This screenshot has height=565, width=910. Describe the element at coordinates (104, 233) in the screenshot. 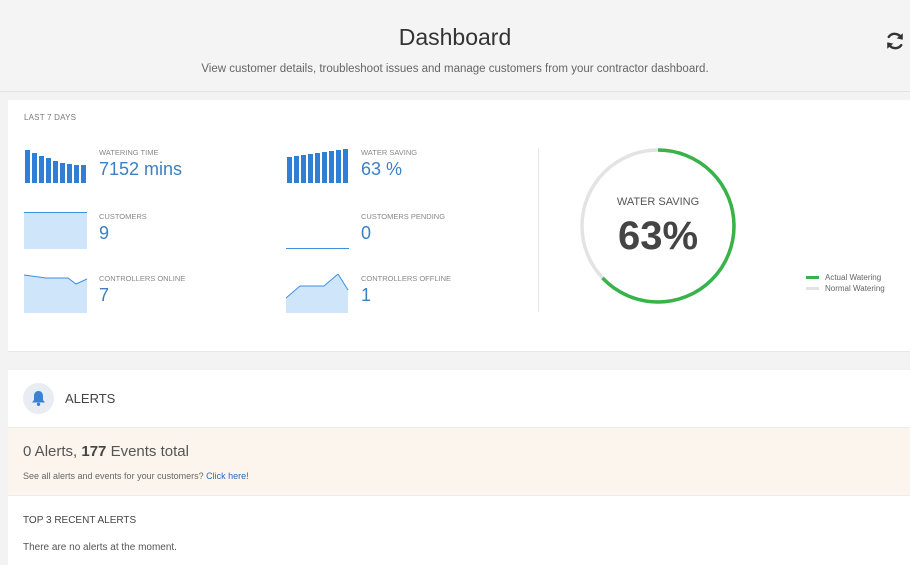

I see `customers-value: 9` at that location.